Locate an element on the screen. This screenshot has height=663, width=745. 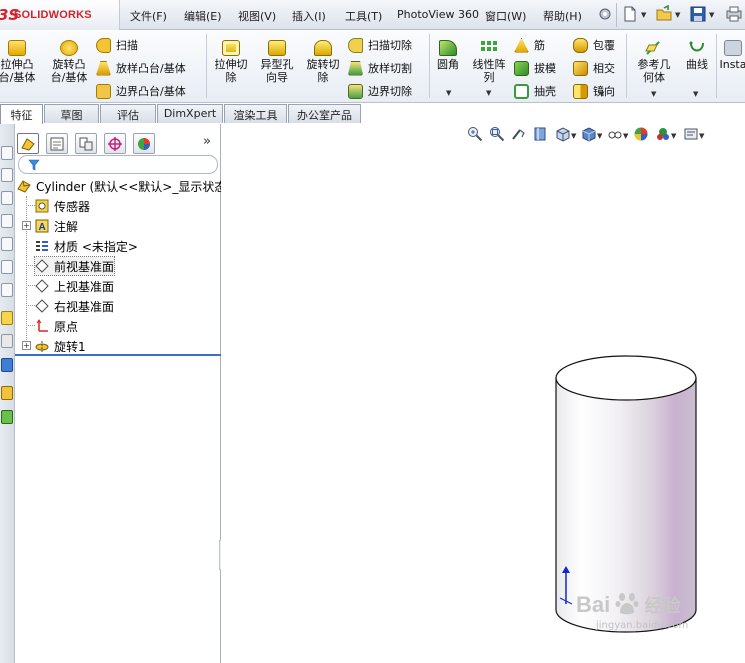
refgeom-dropdown-caret: ▼ is located at coordinates (653, 94).